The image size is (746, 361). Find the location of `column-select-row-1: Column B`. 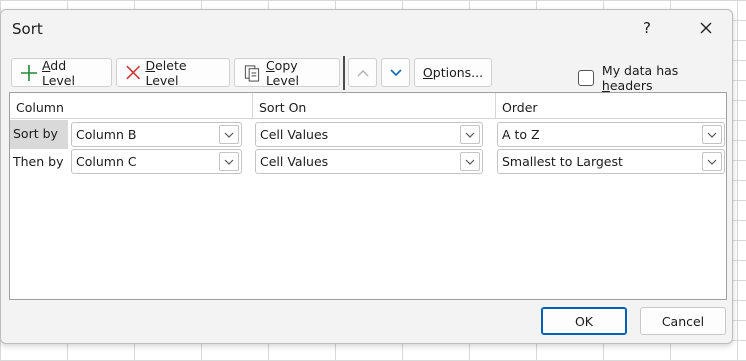

column-select-row-1: Column B is located at coordinates (156, 134).